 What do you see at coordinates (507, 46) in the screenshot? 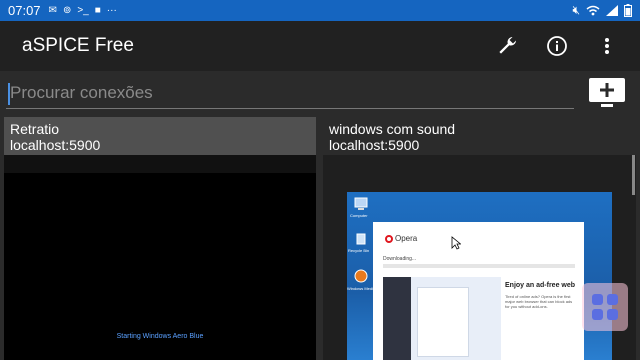
I see `wrench-icon` at bounding box center [507, 46].